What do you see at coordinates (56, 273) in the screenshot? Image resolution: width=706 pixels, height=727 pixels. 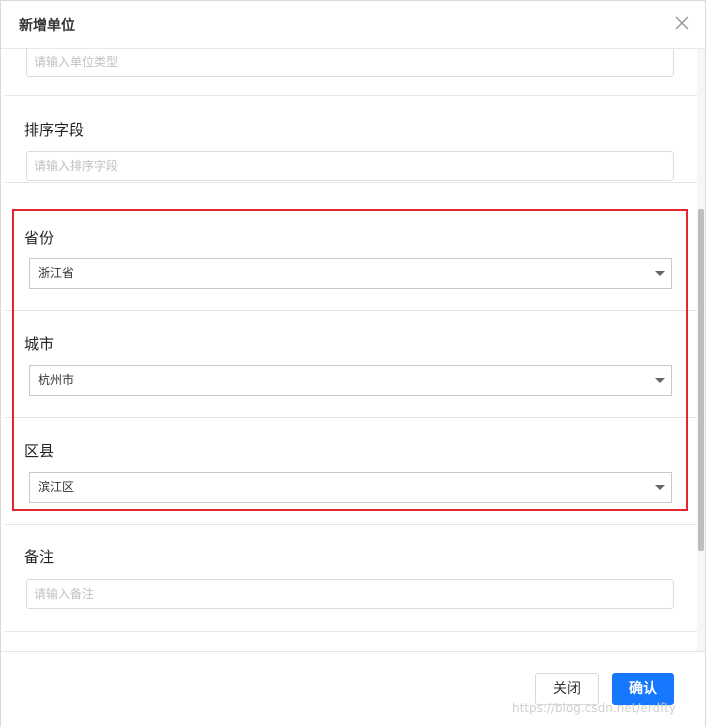 I see `province-value: 浙江省` at bounding box center [56, 273].